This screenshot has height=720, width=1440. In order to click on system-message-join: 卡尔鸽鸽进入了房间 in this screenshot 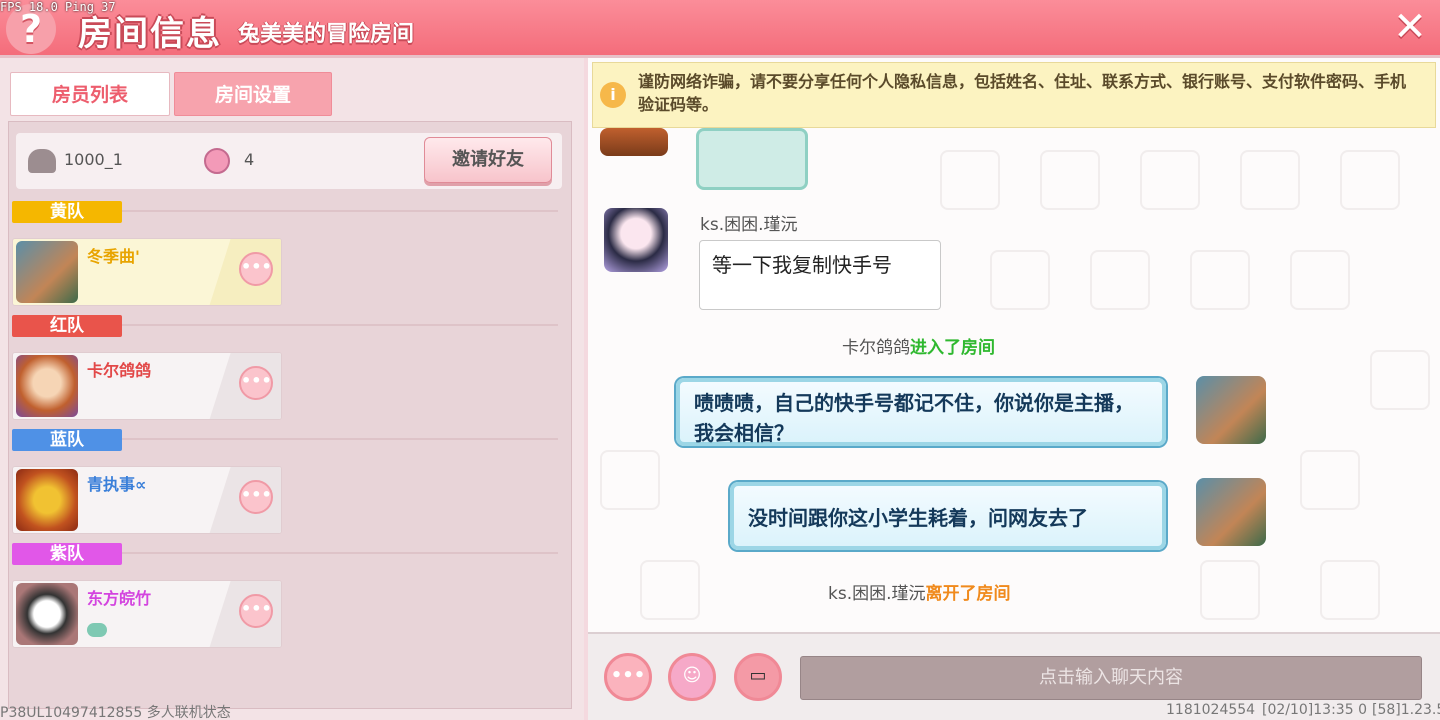, I will do `click(918, 345)`.